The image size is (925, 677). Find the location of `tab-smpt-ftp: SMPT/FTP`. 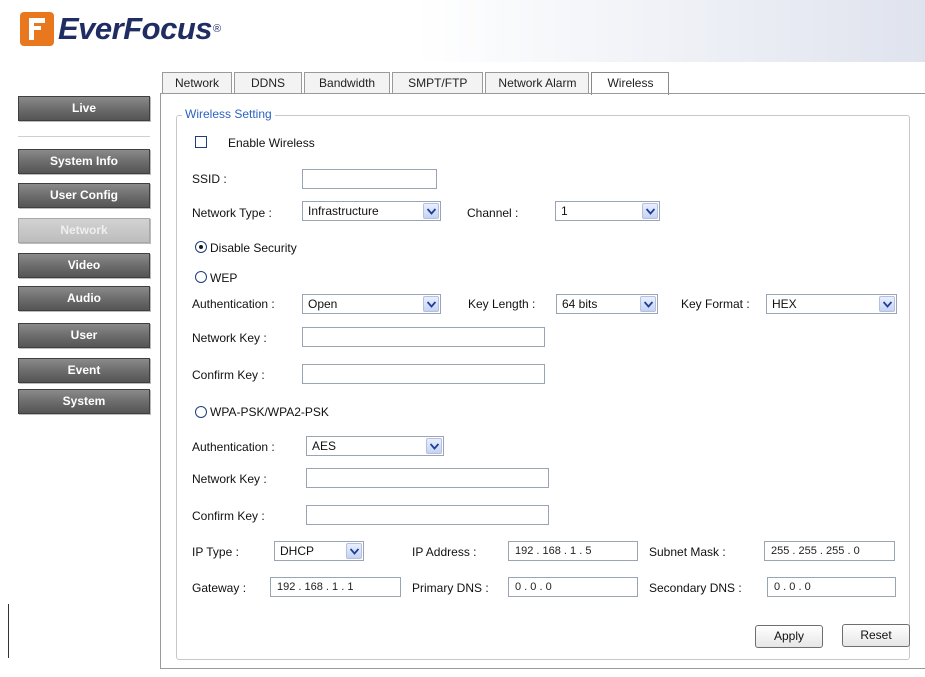

tab-smpt-ftp: SMPT/FTP is located at coordinates (438, 83).